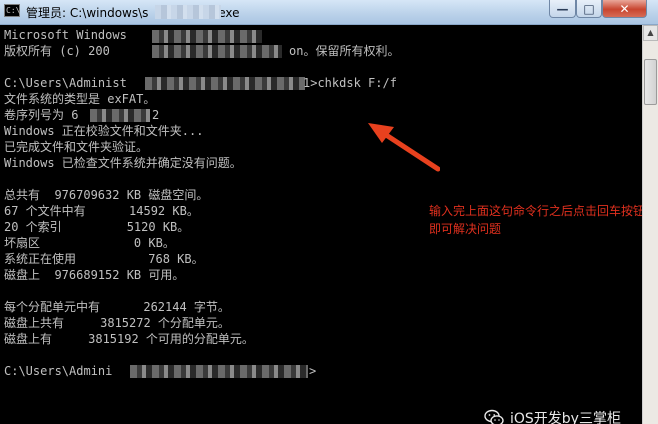  What do you see at coordinates (106, 195) in the screenshot?
I see `console-line: 总共有 976709632 KB 磁盘空间。` at bounding box center [106, 195].